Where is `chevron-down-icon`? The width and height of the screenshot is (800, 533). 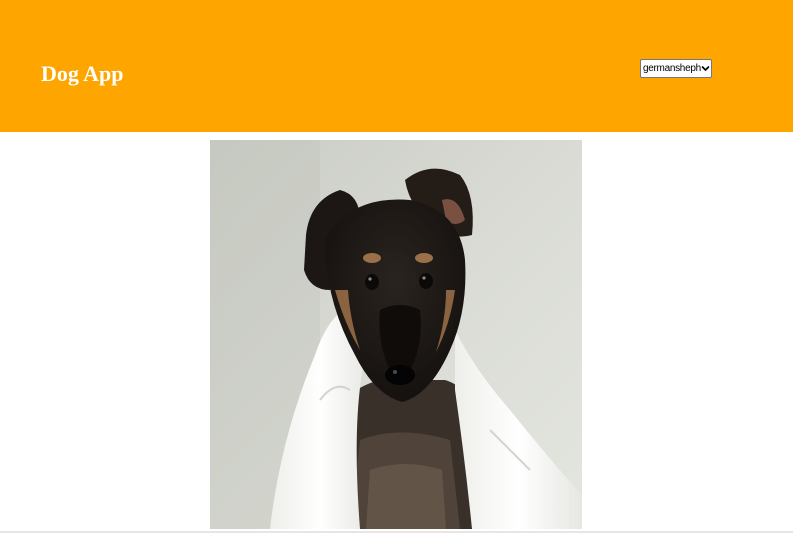
chevron-down-icon is located at coordinates (705, 68).